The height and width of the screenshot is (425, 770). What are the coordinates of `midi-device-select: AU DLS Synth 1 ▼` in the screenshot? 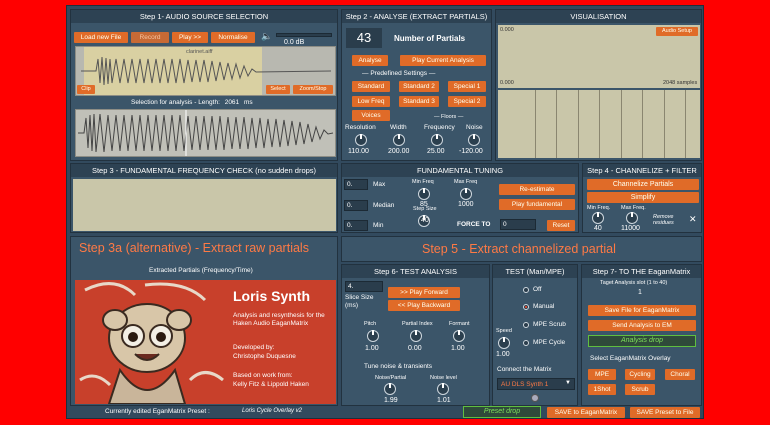 It's located at (536, 384).